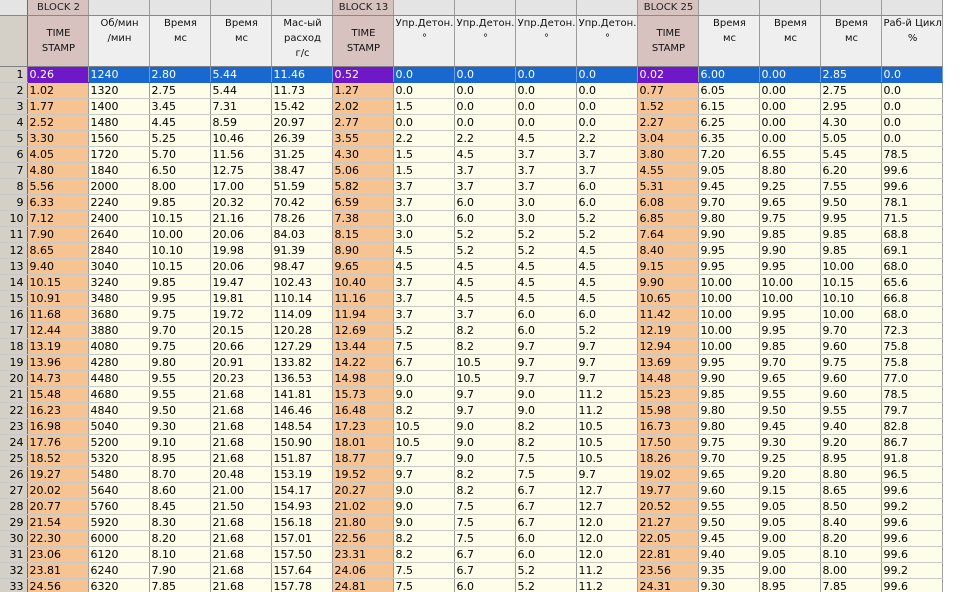 This screenshot has height=592, width=960. Describe the element at coordinates (302, 122) in the screenshot. I see `data-cell: 20.97` at that location.